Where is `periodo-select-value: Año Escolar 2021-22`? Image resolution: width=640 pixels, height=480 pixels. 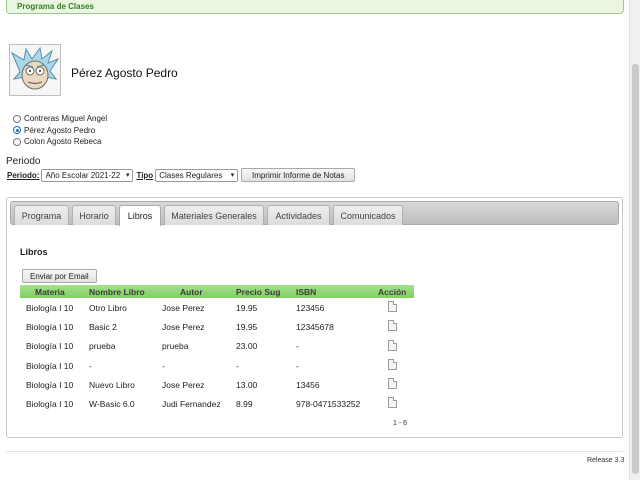 periodo-select-value: Año Escolar 2021-22 is located at coordinates (83, 175).